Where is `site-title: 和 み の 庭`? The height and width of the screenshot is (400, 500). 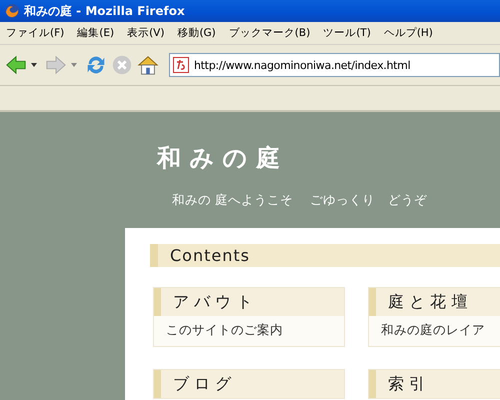 site-title: 和 み の 庭 is located at coordinates (219, 158).